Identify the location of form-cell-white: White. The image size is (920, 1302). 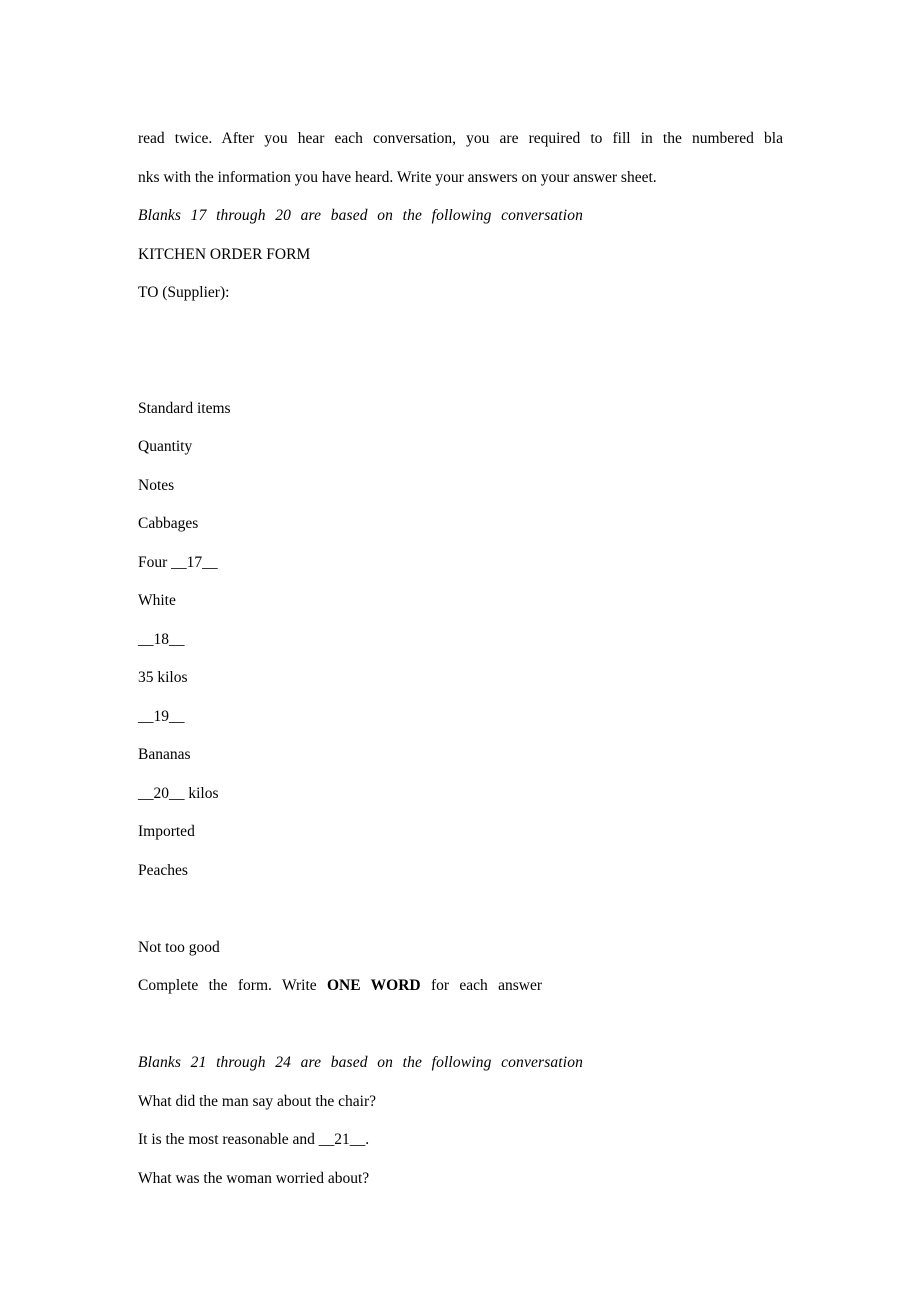
(157, 600).